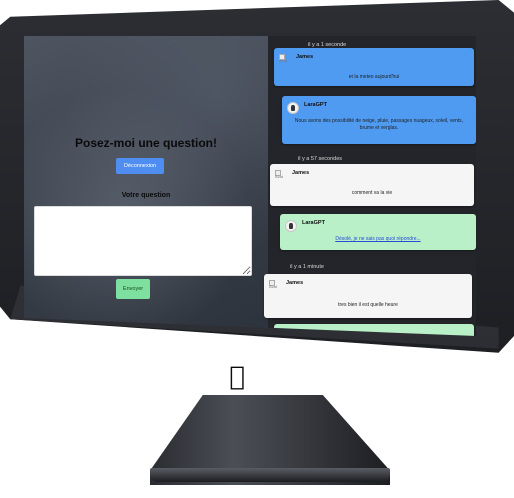 The height and width of the screenshot is (498, 514). Describe the element at coordinates (140, 166) in the screenshot. I see `logout-button: Déconnexion` at that location.